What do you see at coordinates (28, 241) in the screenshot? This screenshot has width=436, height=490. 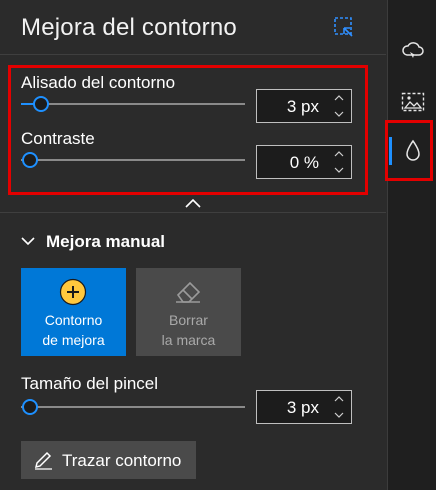 I see `chevron-down-icon` at bounding box center [28, 241].